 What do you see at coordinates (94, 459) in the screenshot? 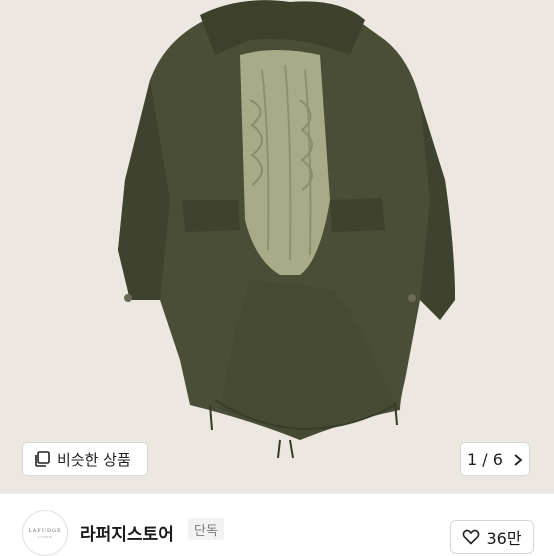
I see `similar-products-label: 비슷한 상품` at bounding box center [94, 459].